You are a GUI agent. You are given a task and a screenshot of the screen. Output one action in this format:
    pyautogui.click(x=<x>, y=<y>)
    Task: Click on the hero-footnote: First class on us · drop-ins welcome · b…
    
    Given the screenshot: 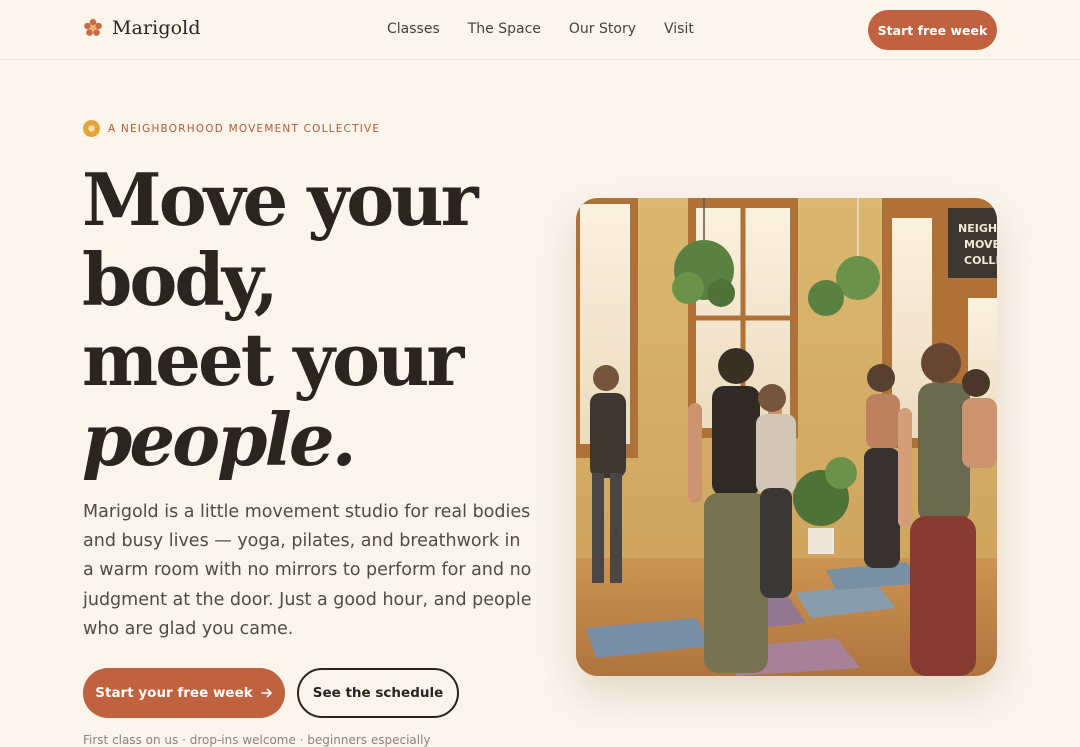 What is the action you would take?
    pyautogui.click(x=257, y=740)
    